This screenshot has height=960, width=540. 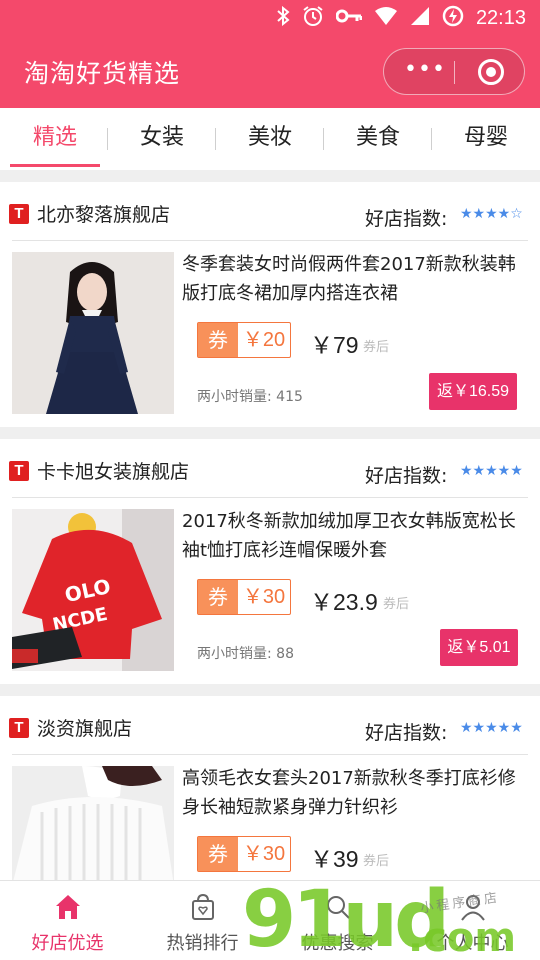 I want to click on sales-count: 两小时销量: 415, so click(x=250, y=396).